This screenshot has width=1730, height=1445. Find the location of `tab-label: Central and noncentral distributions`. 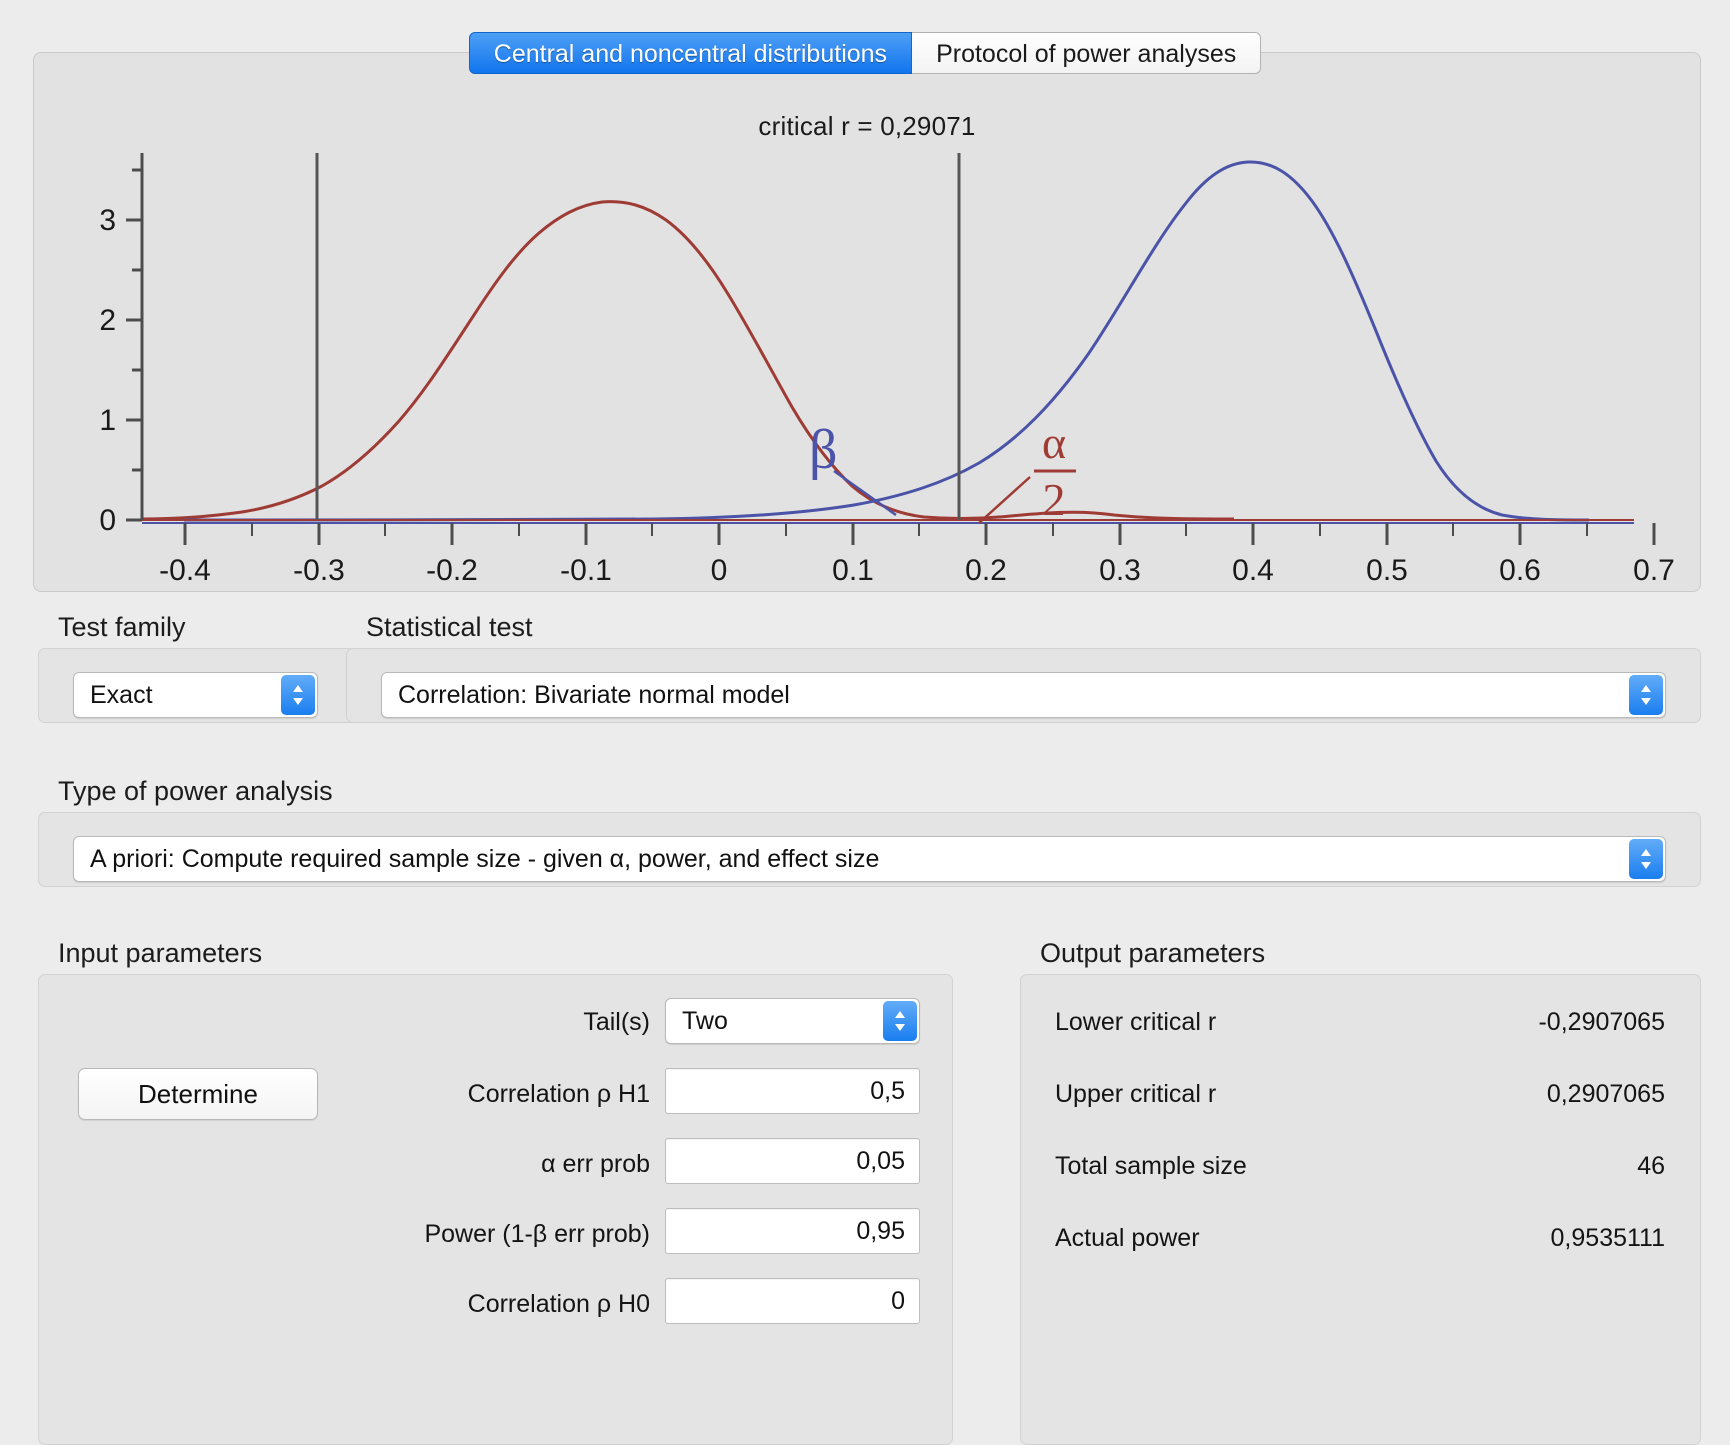

tab-label: Central and noncentral distributions is located at coordinates (690, 54).